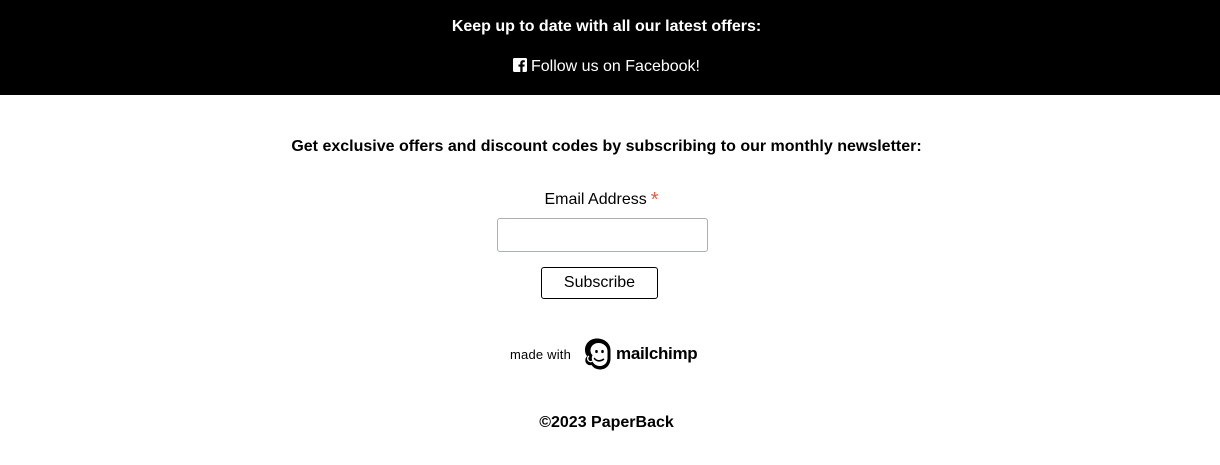 This screenshot has width=1220, height=465. Describe the element at coordinates (606, 422) in the screenshot. I see `copyright-notice: ©2023 PaperBack` at that location.